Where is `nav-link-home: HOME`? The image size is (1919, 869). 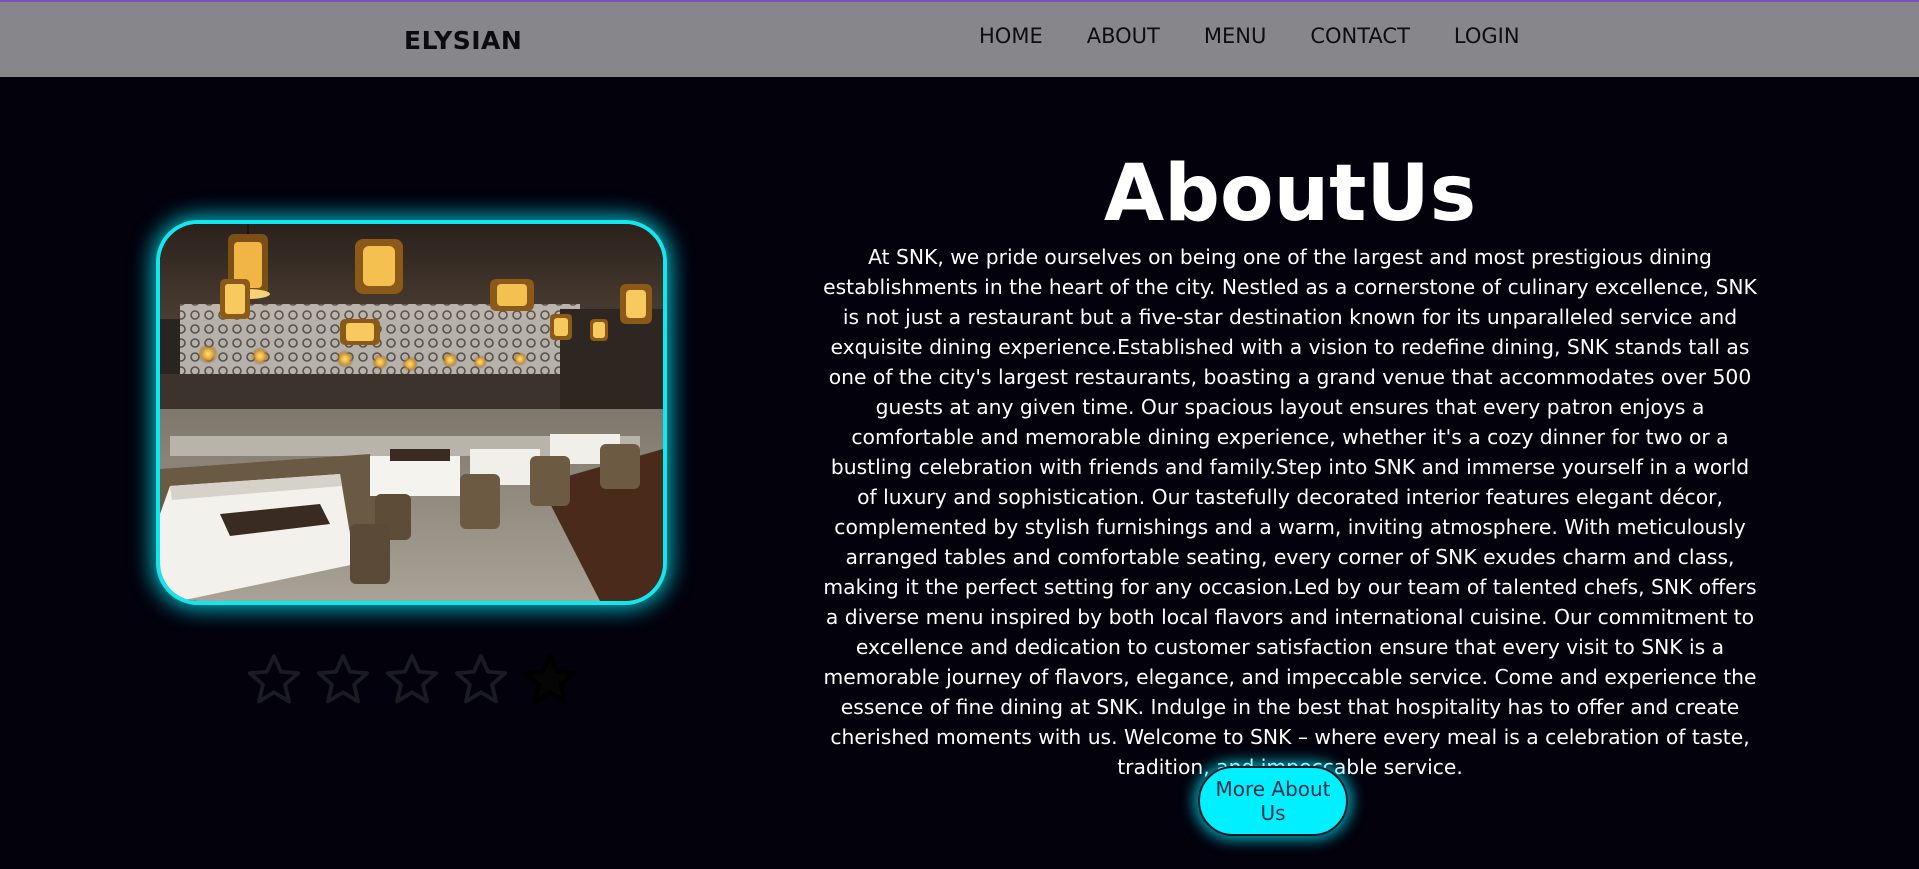 nav-link-home: HOME is located at coordinates (1011, 36).